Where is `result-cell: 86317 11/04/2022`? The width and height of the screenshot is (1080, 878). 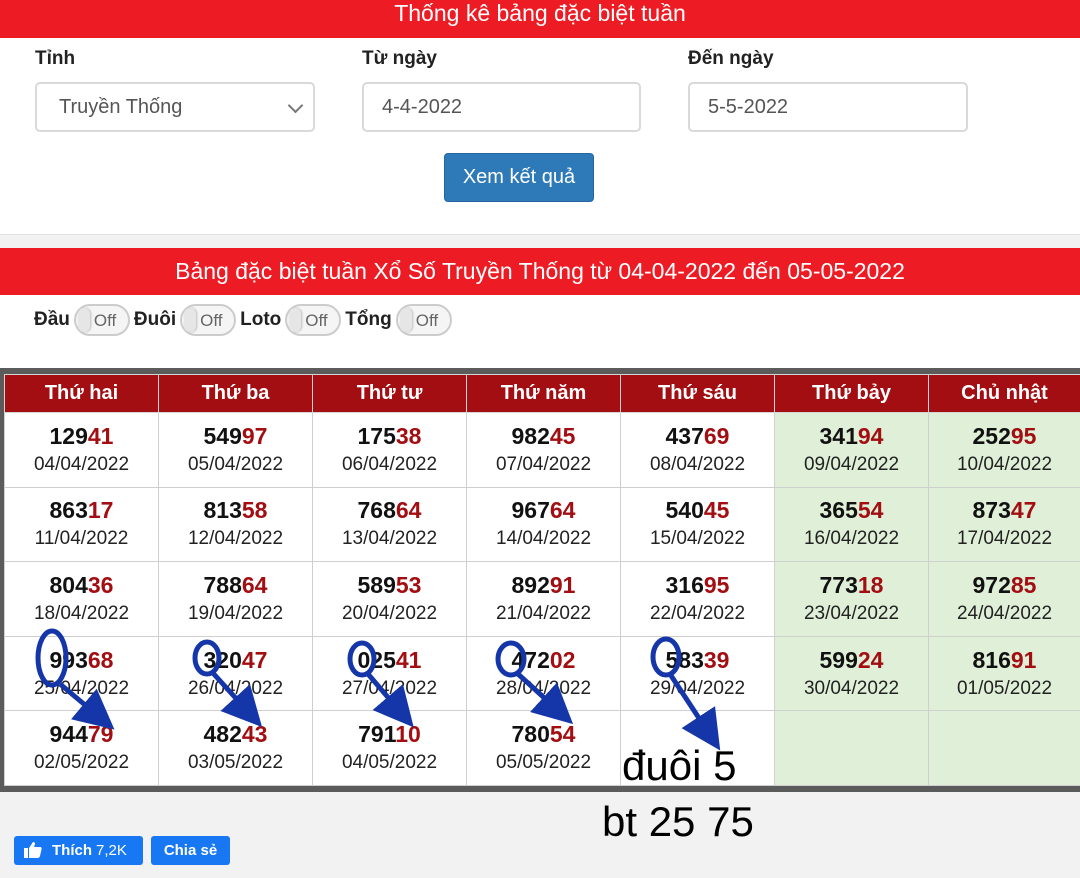 result-cell: 86317 11/04/2022 is located at coordinates (81, 524).